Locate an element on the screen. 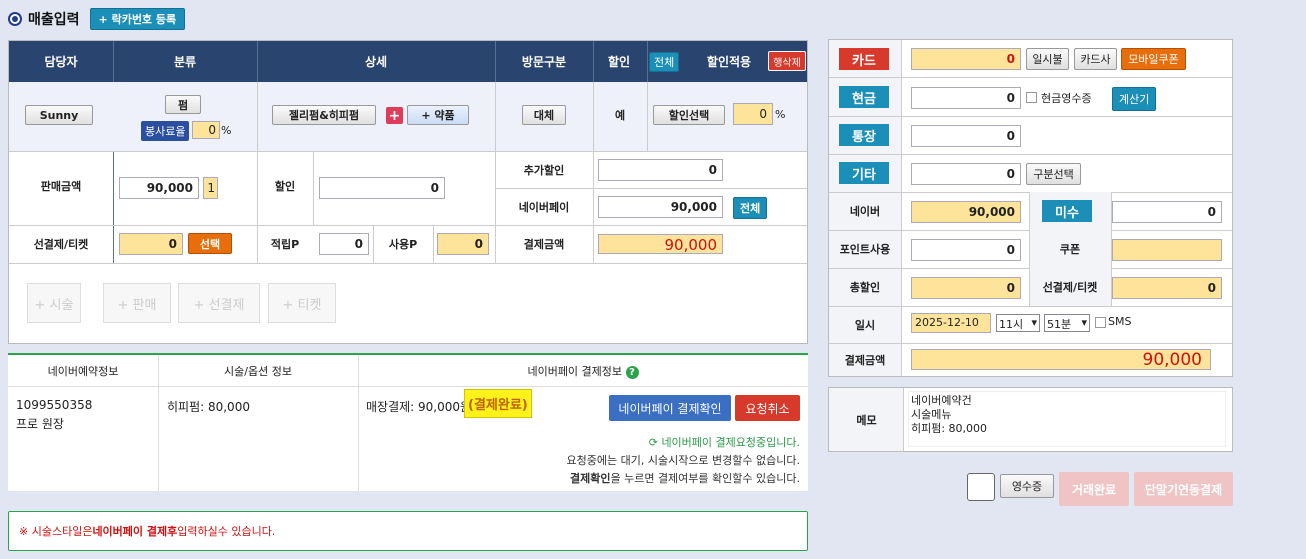 The height and width of the screenshot is (559, 1306). pay-amount-label: 결제금액 is located at coordinates (544, 244).